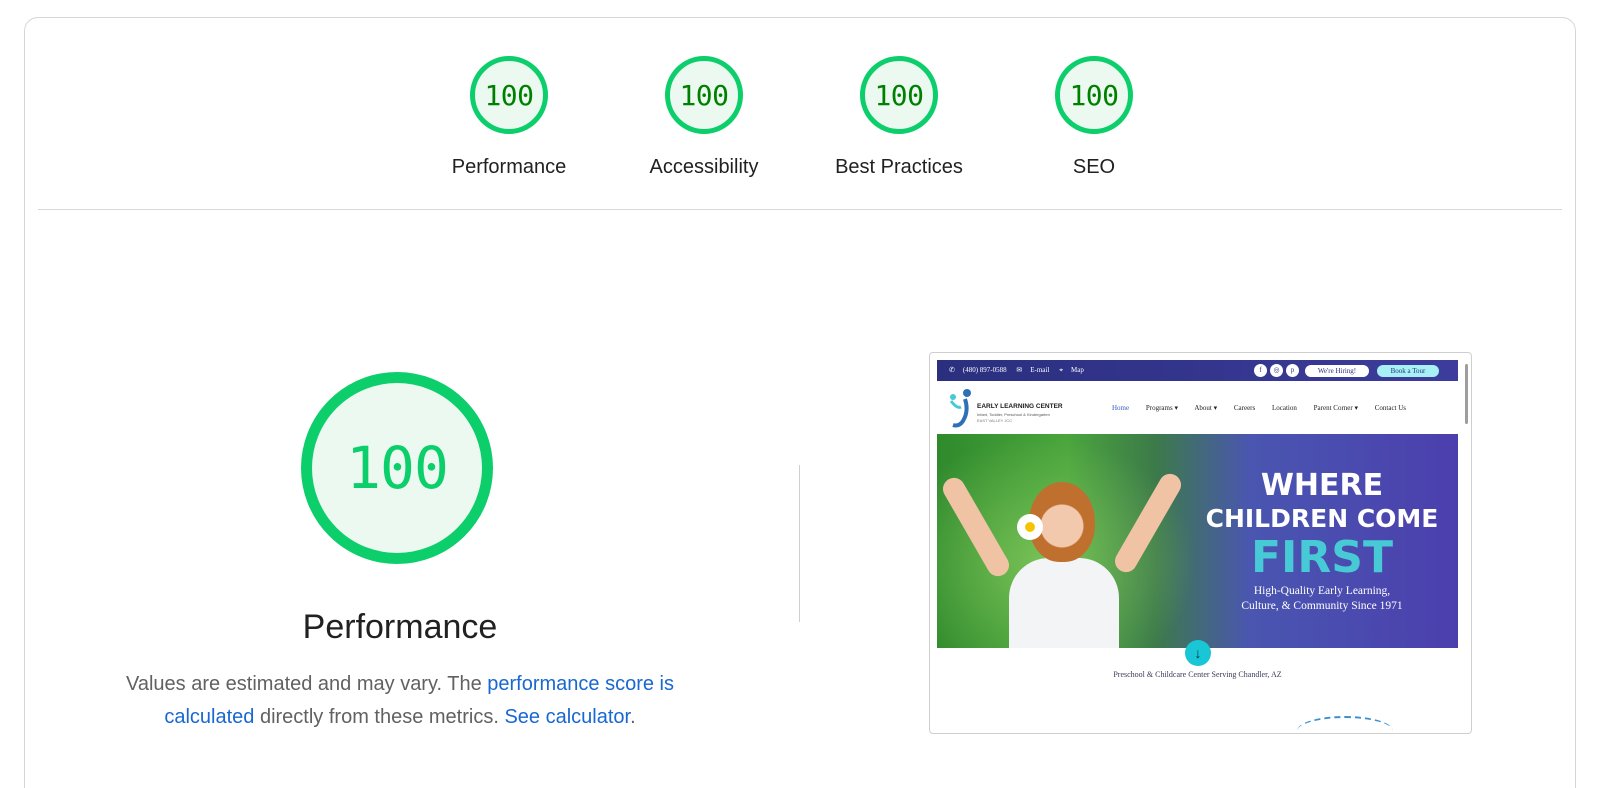  Describe the element at coordinates (1284, 408) in the screenshot. I see `site-nav-item: Location` at that location.